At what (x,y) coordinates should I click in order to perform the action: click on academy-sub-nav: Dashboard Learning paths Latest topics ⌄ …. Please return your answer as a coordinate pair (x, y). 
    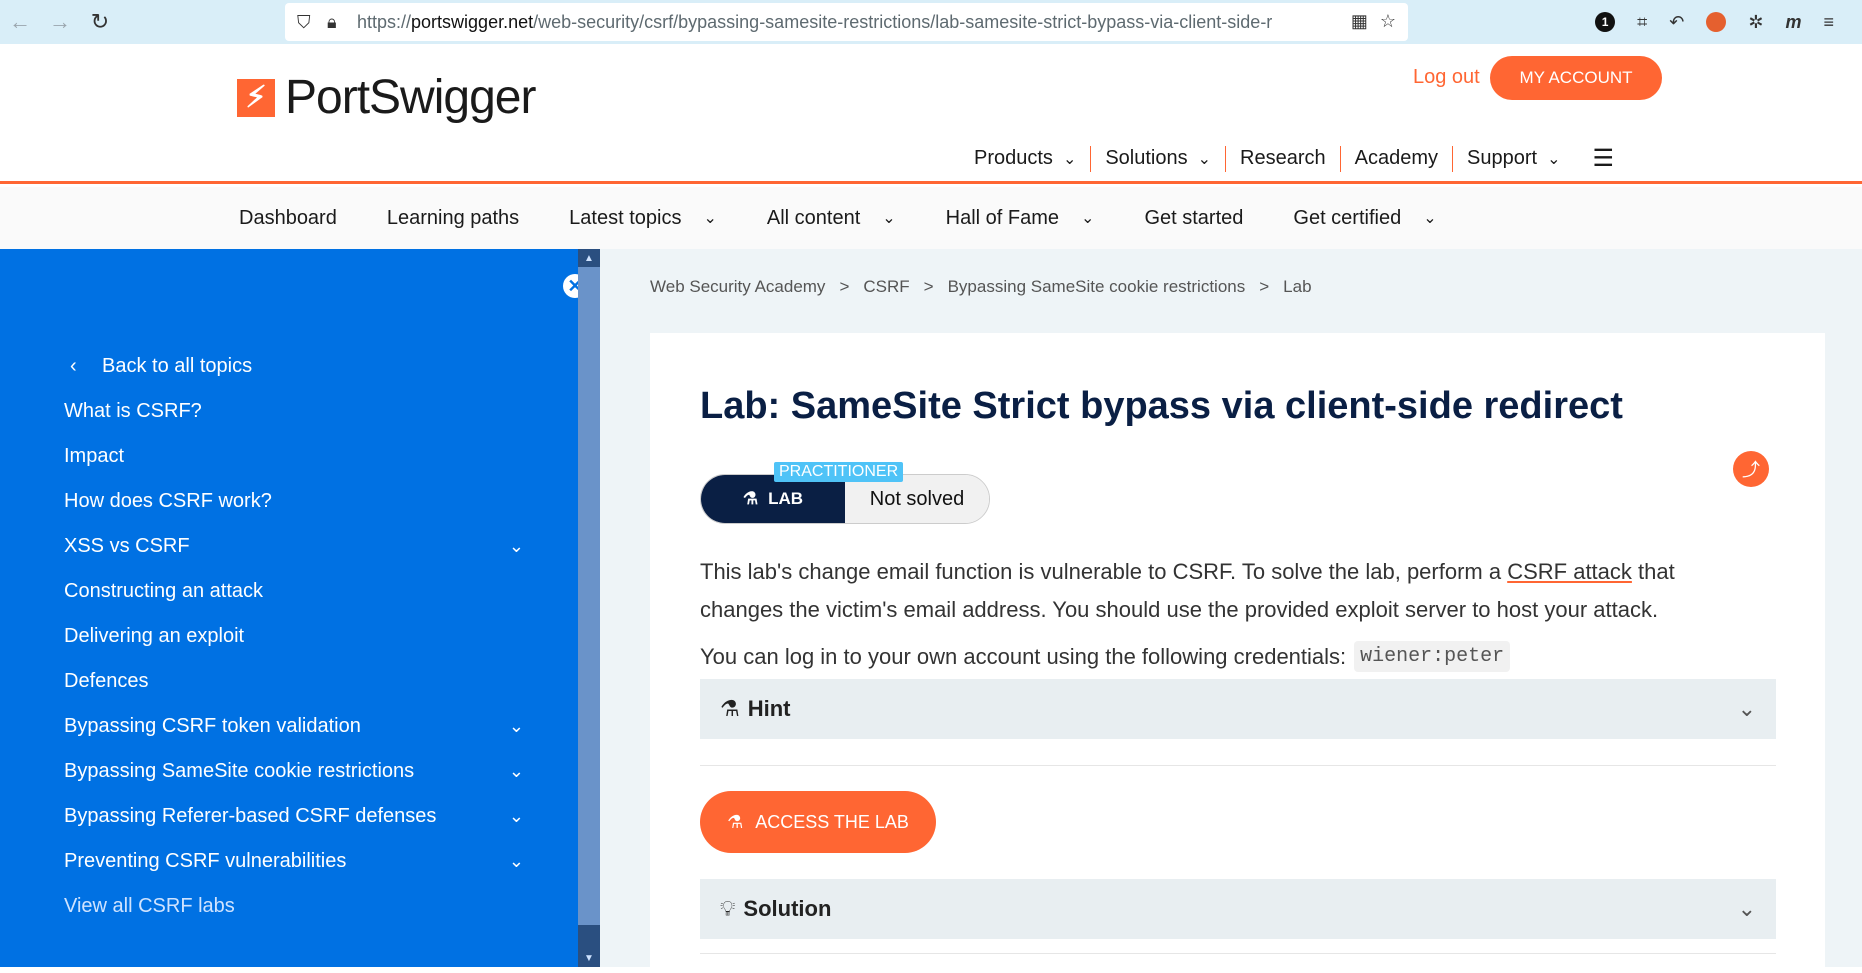
    Looking at the image, I should click on (931, 218).